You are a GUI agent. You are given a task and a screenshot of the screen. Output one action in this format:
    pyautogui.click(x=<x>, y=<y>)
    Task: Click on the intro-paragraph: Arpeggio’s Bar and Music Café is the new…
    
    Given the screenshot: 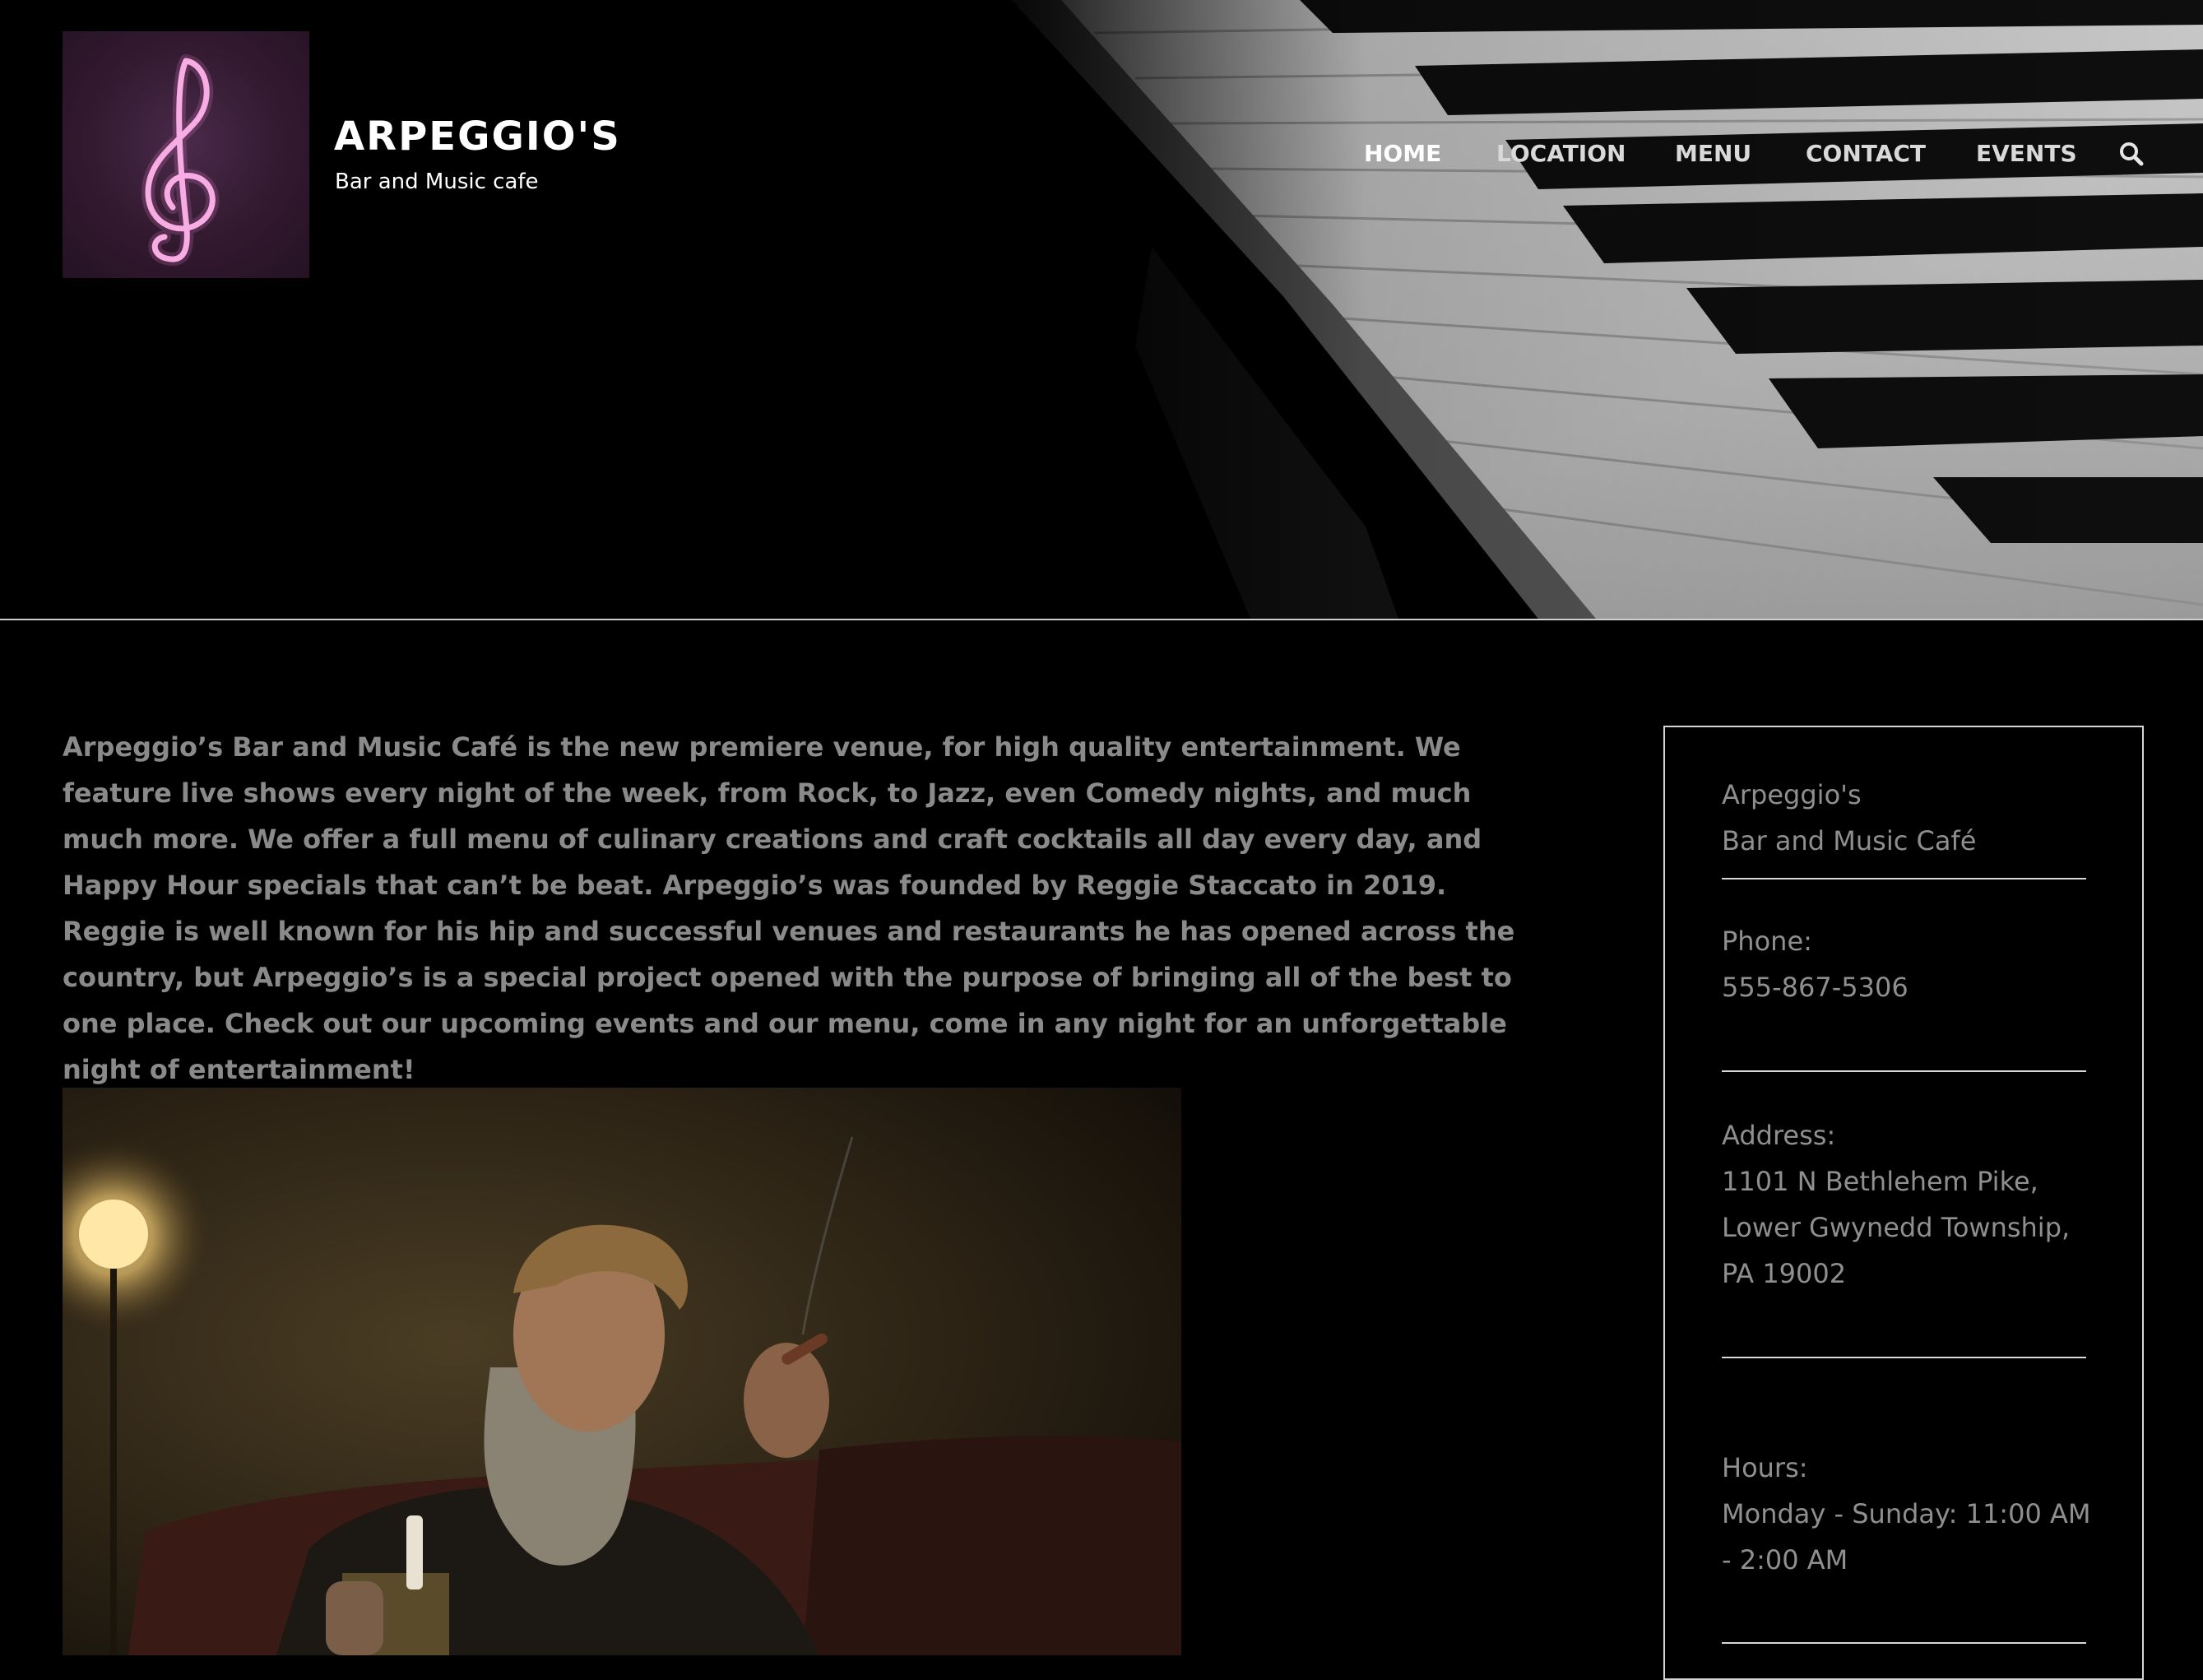 What is the action you would take?
    pyautogui.click(x=789, y=908)
    